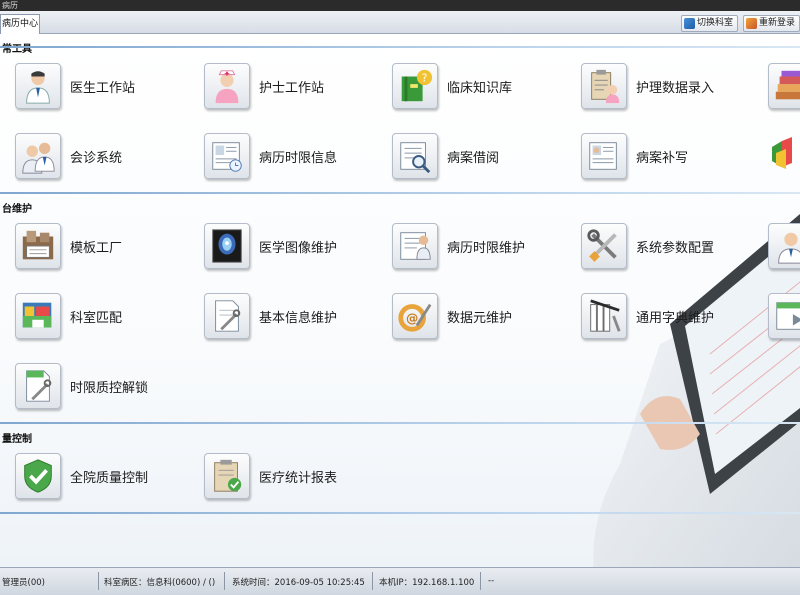 Image resolution: width=800 pixels, height=595 pixels. Describe the element at coordinates (415, 246) in the screenshot. I see `deadline-maintenance-icon` at that location.